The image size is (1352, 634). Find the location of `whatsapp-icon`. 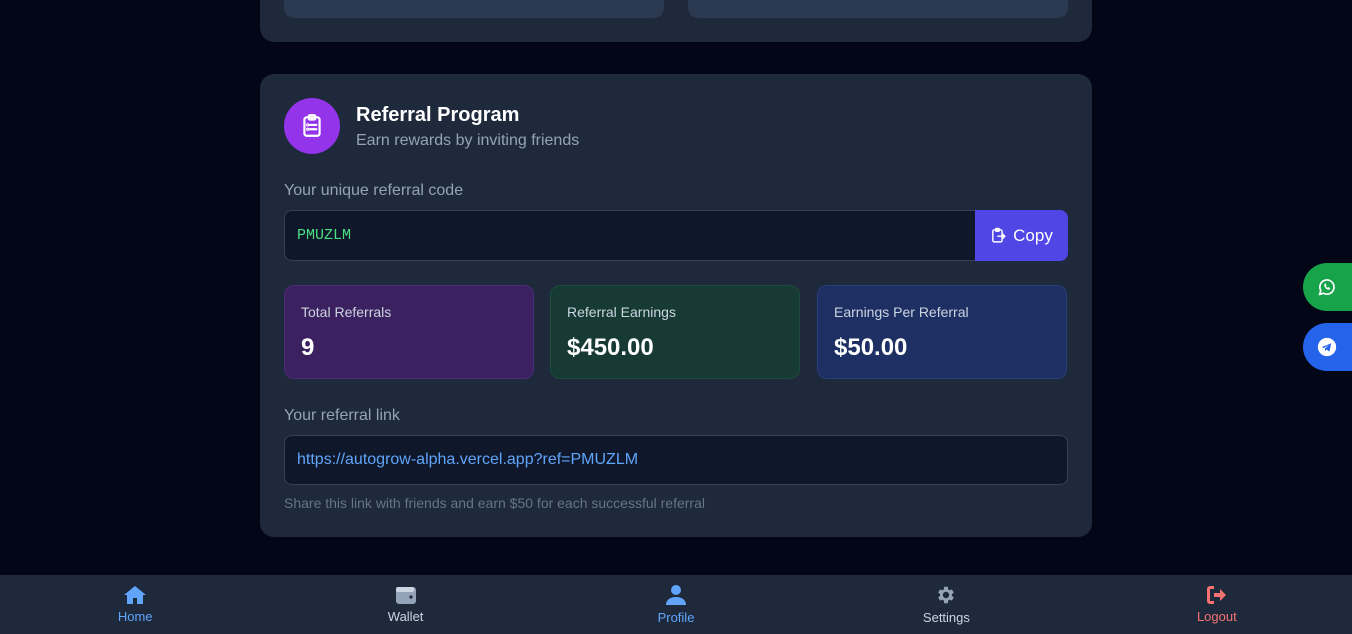

whatsapp-icon is located at coordinates (1326, 287).